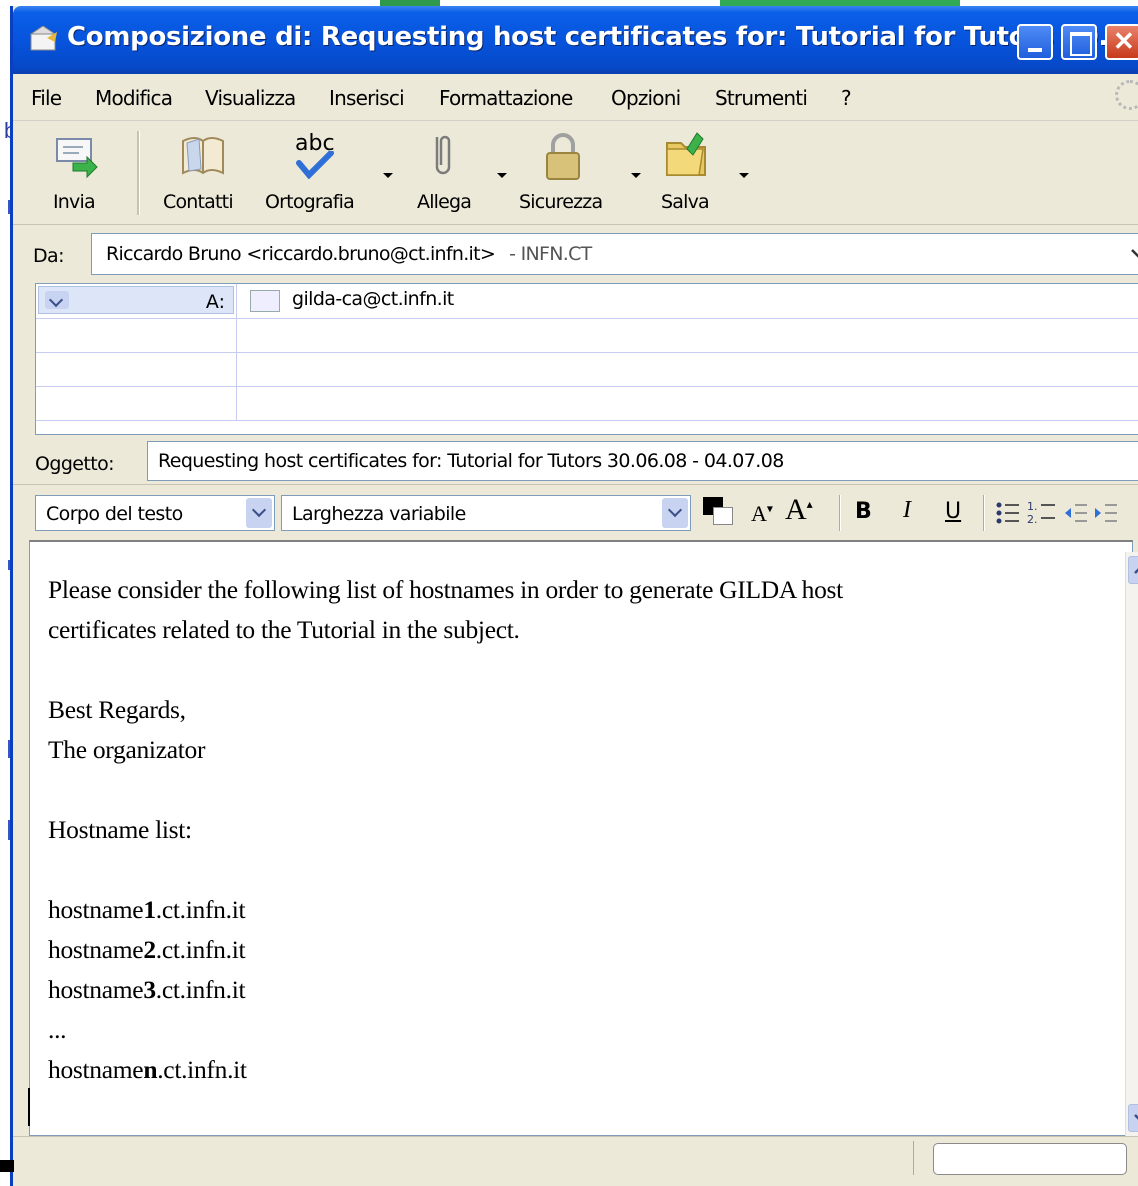 The width and height of the screenshot is (1138, 1186). I want to click on recipient-type-dropdown: A:, so click(136, 300).